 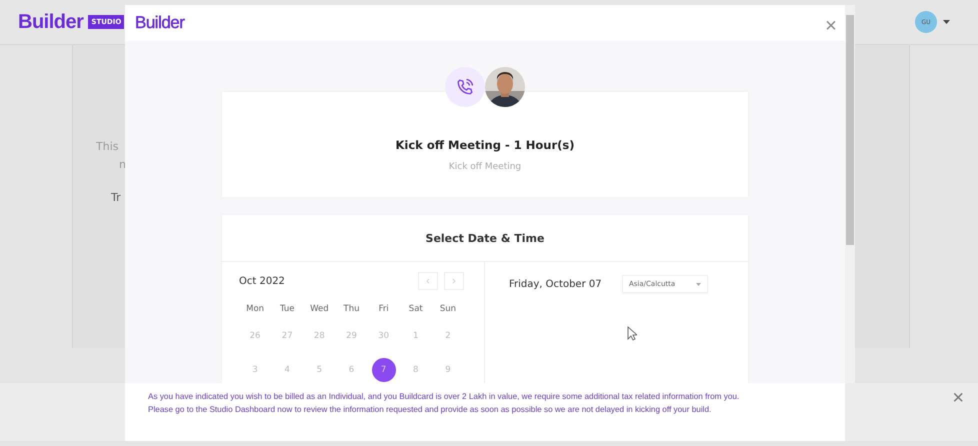 I want to click on weekday-label: Tue, so click(x=287, y=309).